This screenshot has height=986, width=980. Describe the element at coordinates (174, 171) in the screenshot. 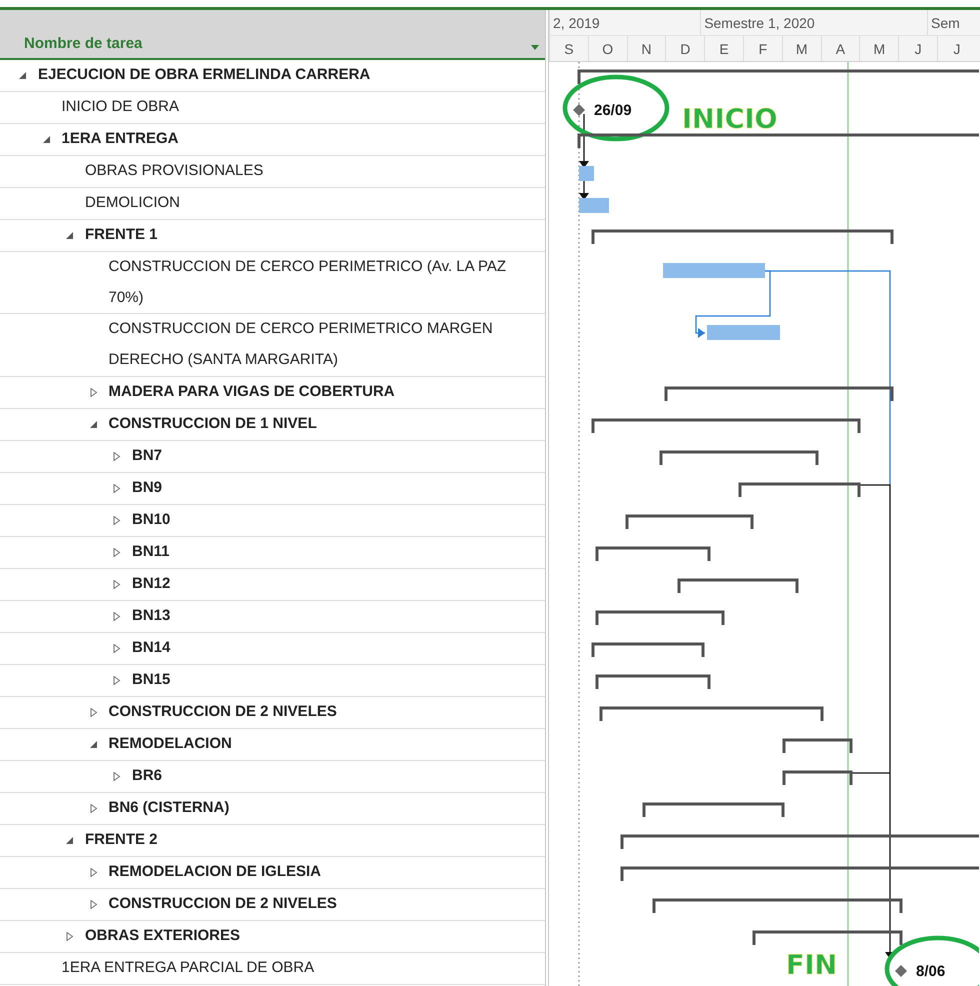

I see `task-name: OBRAS PROVISIONALES` at that location.